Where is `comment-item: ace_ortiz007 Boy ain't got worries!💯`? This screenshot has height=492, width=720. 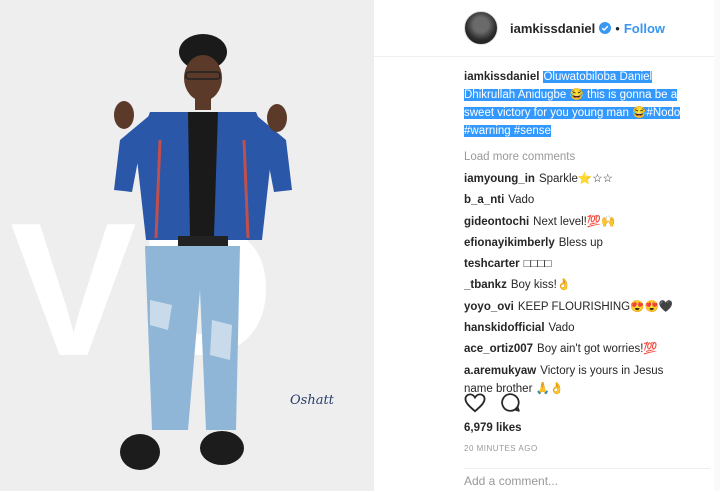
comment-item: ace_ortiz007 Boy ain't got worries!💯 is located at coordinates (579, 349).